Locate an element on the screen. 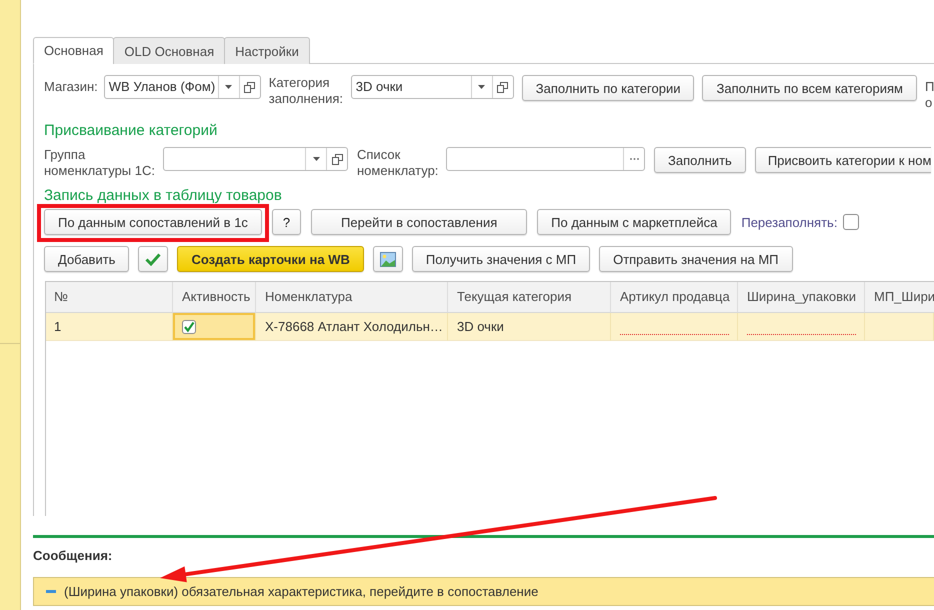 The width and height of the screenshot is (934, 610). command-button: Присвоить категории к ном is located at coordinates (843, 160).